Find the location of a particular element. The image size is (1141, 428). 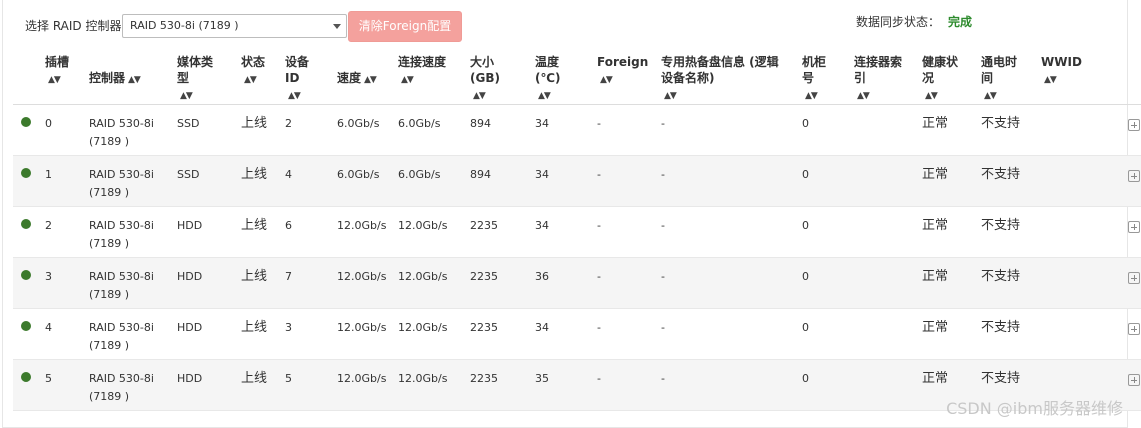

cell-health: 正常 is located at coordinates (935, 276).